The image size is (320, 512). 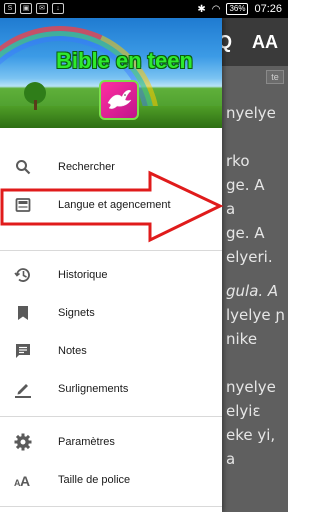 I want to click on highlighter-icon, so click(x=23, y=389).